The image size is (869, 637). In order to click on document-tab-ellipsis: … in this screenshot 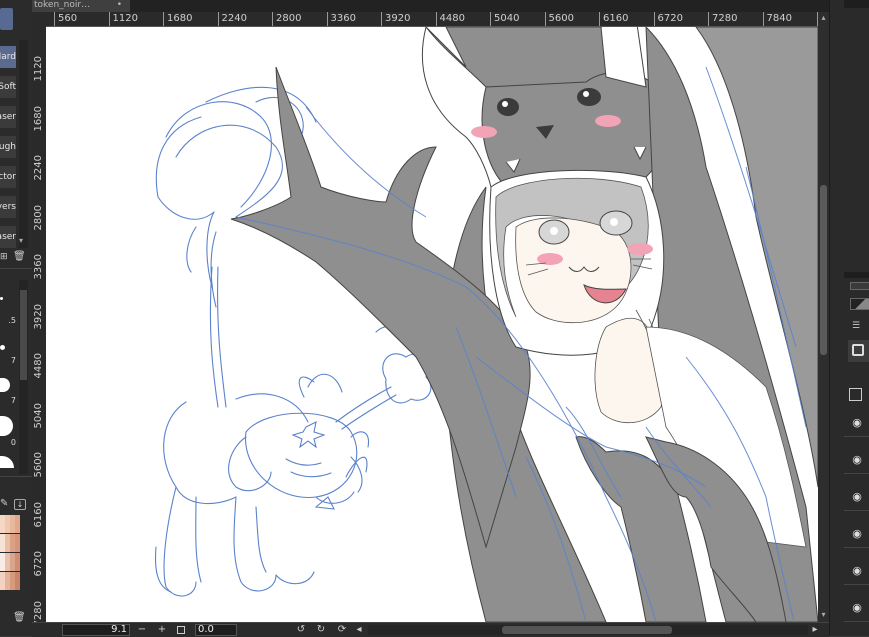, I will do `click(86, 5)`.